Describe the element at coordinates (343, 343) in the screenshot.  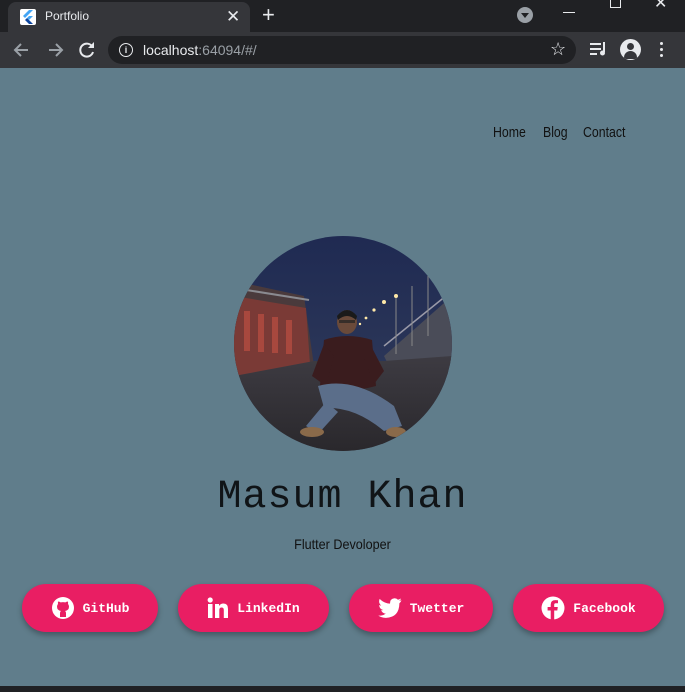
I see `profile-photo` at that location.